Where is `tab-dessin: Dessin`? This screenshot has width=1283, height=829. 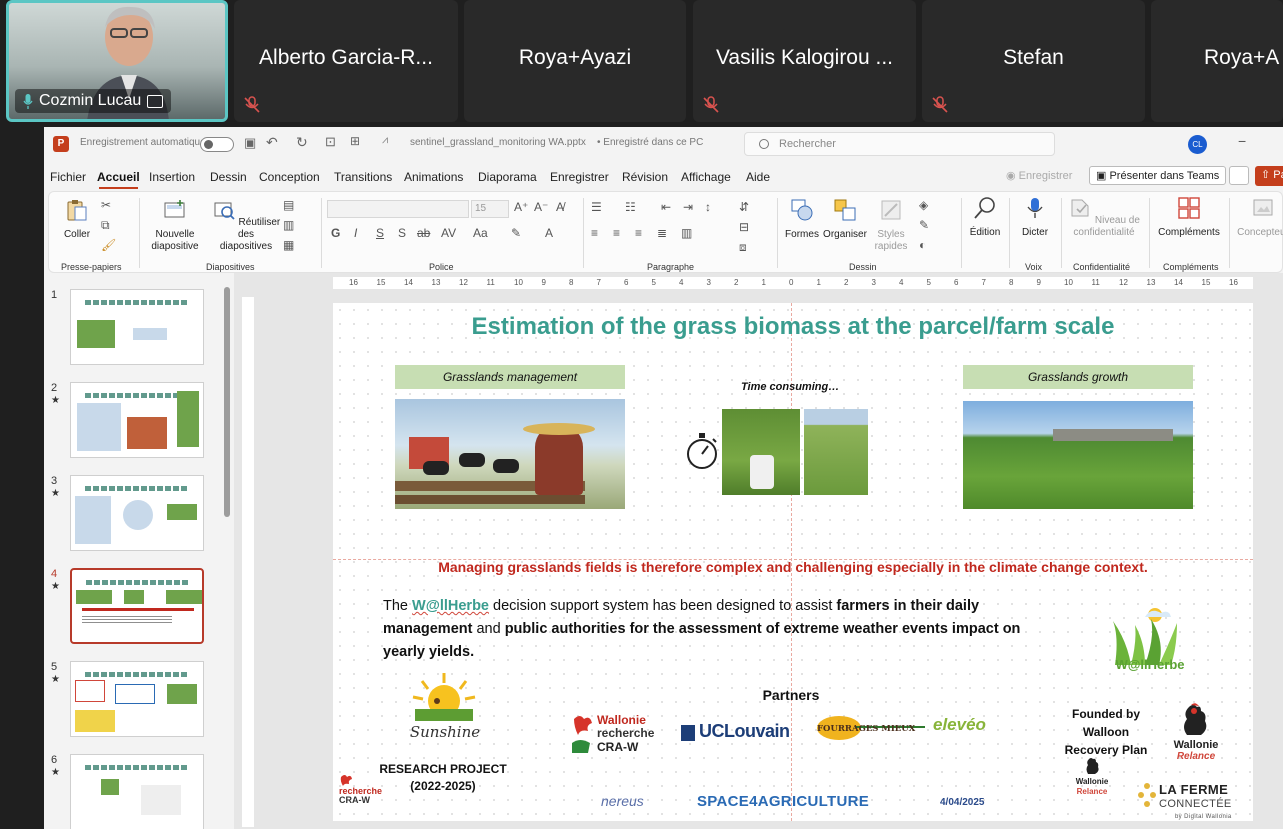 tab-dessin: Dessin is located at coordinates (228, 177).